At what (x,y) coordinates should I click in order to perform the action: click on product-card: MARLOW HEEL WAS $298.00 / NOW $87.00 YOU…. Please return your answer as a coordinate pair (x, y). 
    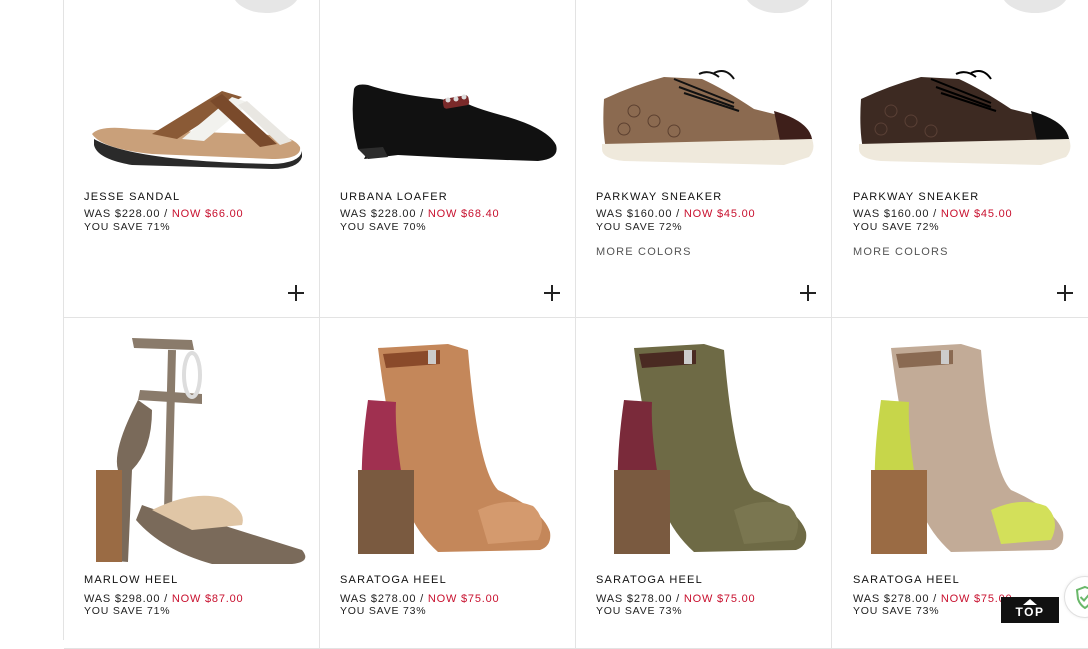
    Looking at the image, I should click on (192, 483).